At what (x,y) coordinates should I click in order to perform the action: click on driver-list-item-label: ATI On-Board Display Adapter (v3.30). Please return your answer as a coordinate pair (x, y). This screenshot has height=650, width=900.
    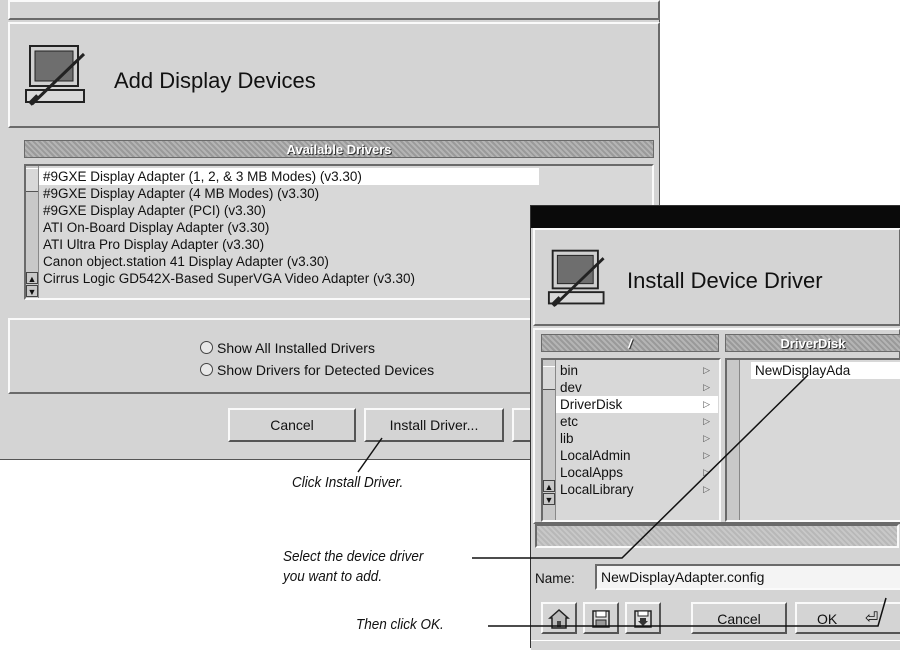
    Looking at the image, I should click on (156, 227).